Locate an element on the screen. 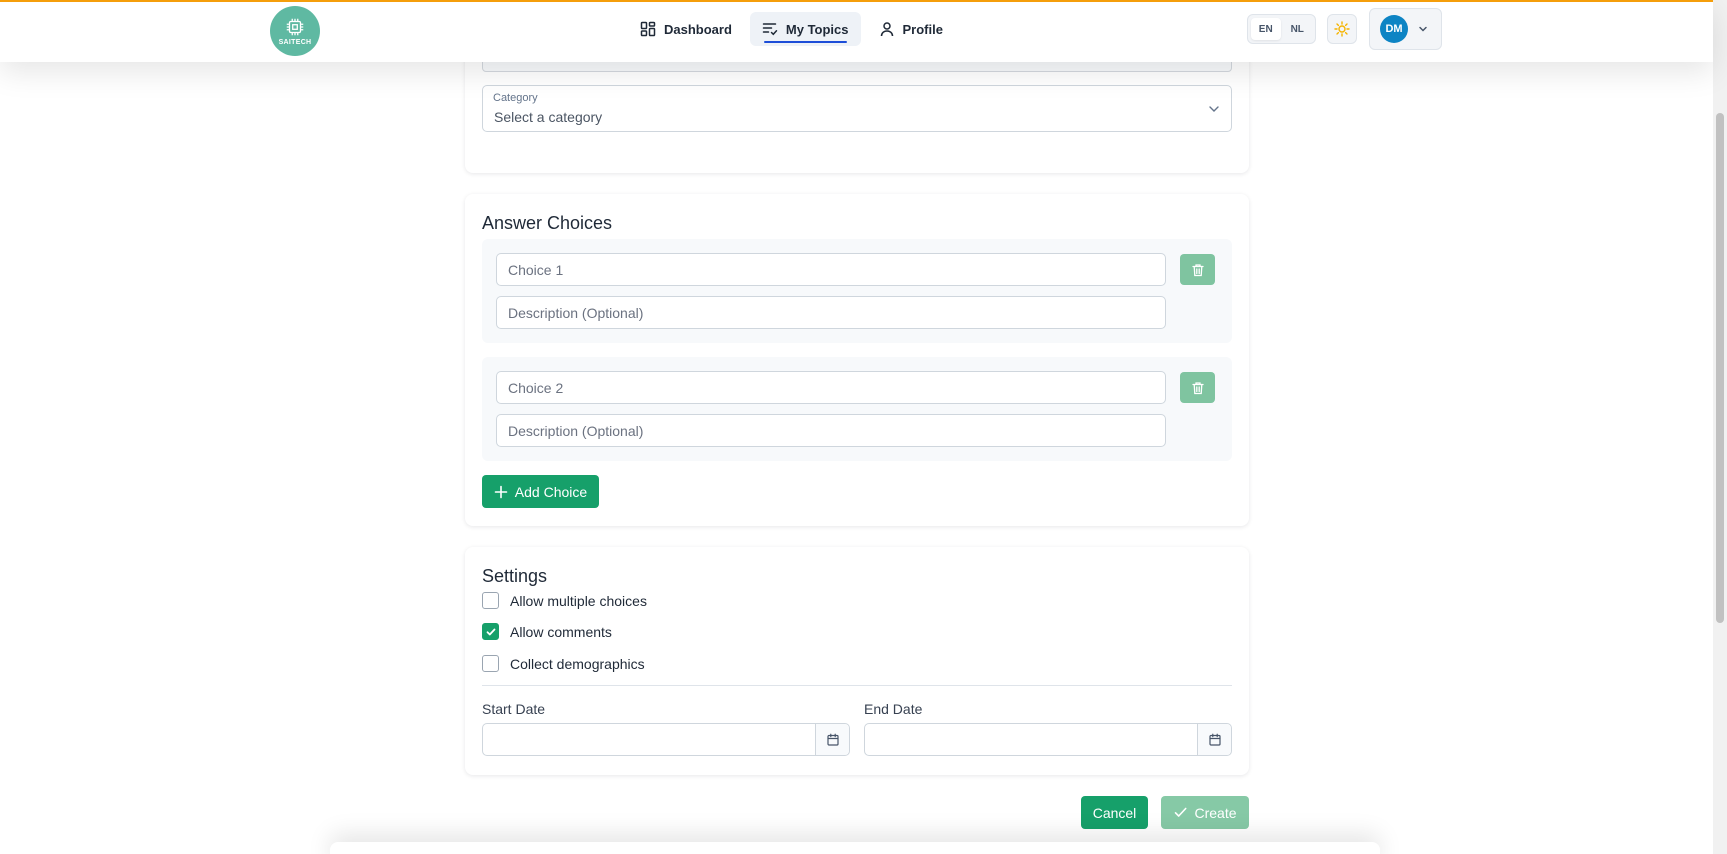 This screenshot has height=854, width=1727. category-label: Category is located at coordinates (515, 98).